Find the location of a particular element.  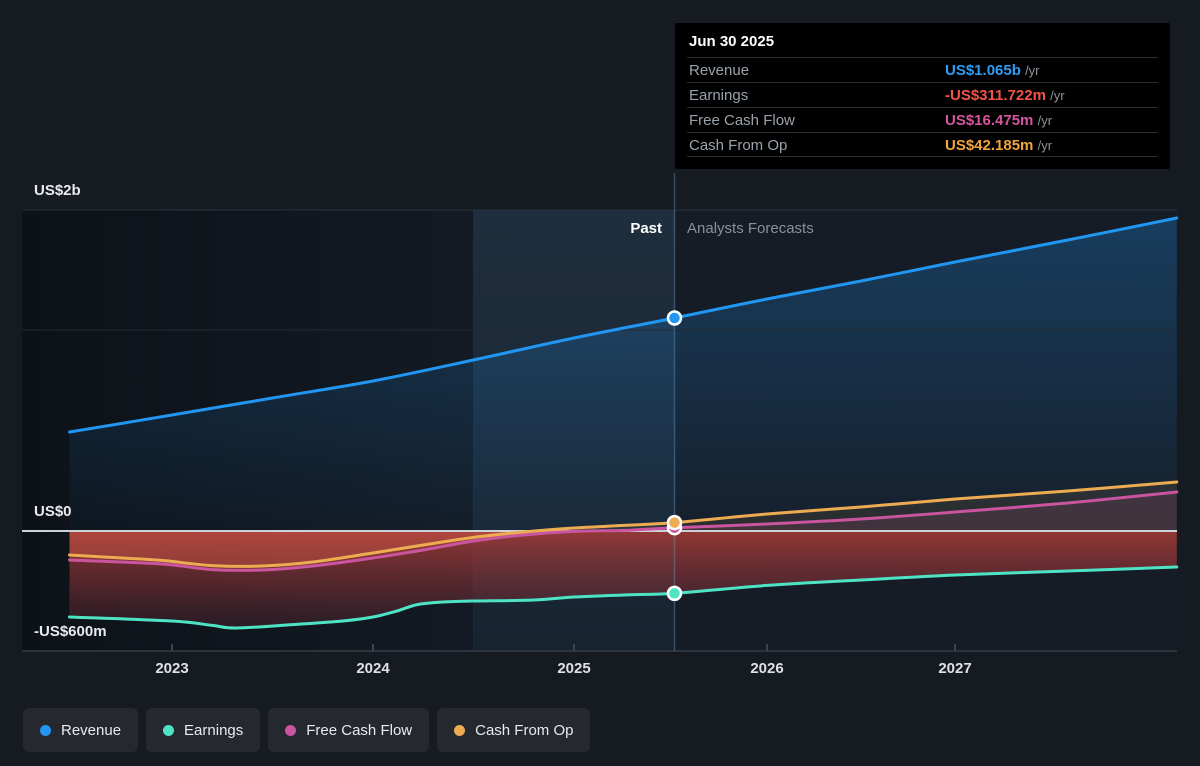

y-axis-label: -US$600m is located at coordinates (70, 631).